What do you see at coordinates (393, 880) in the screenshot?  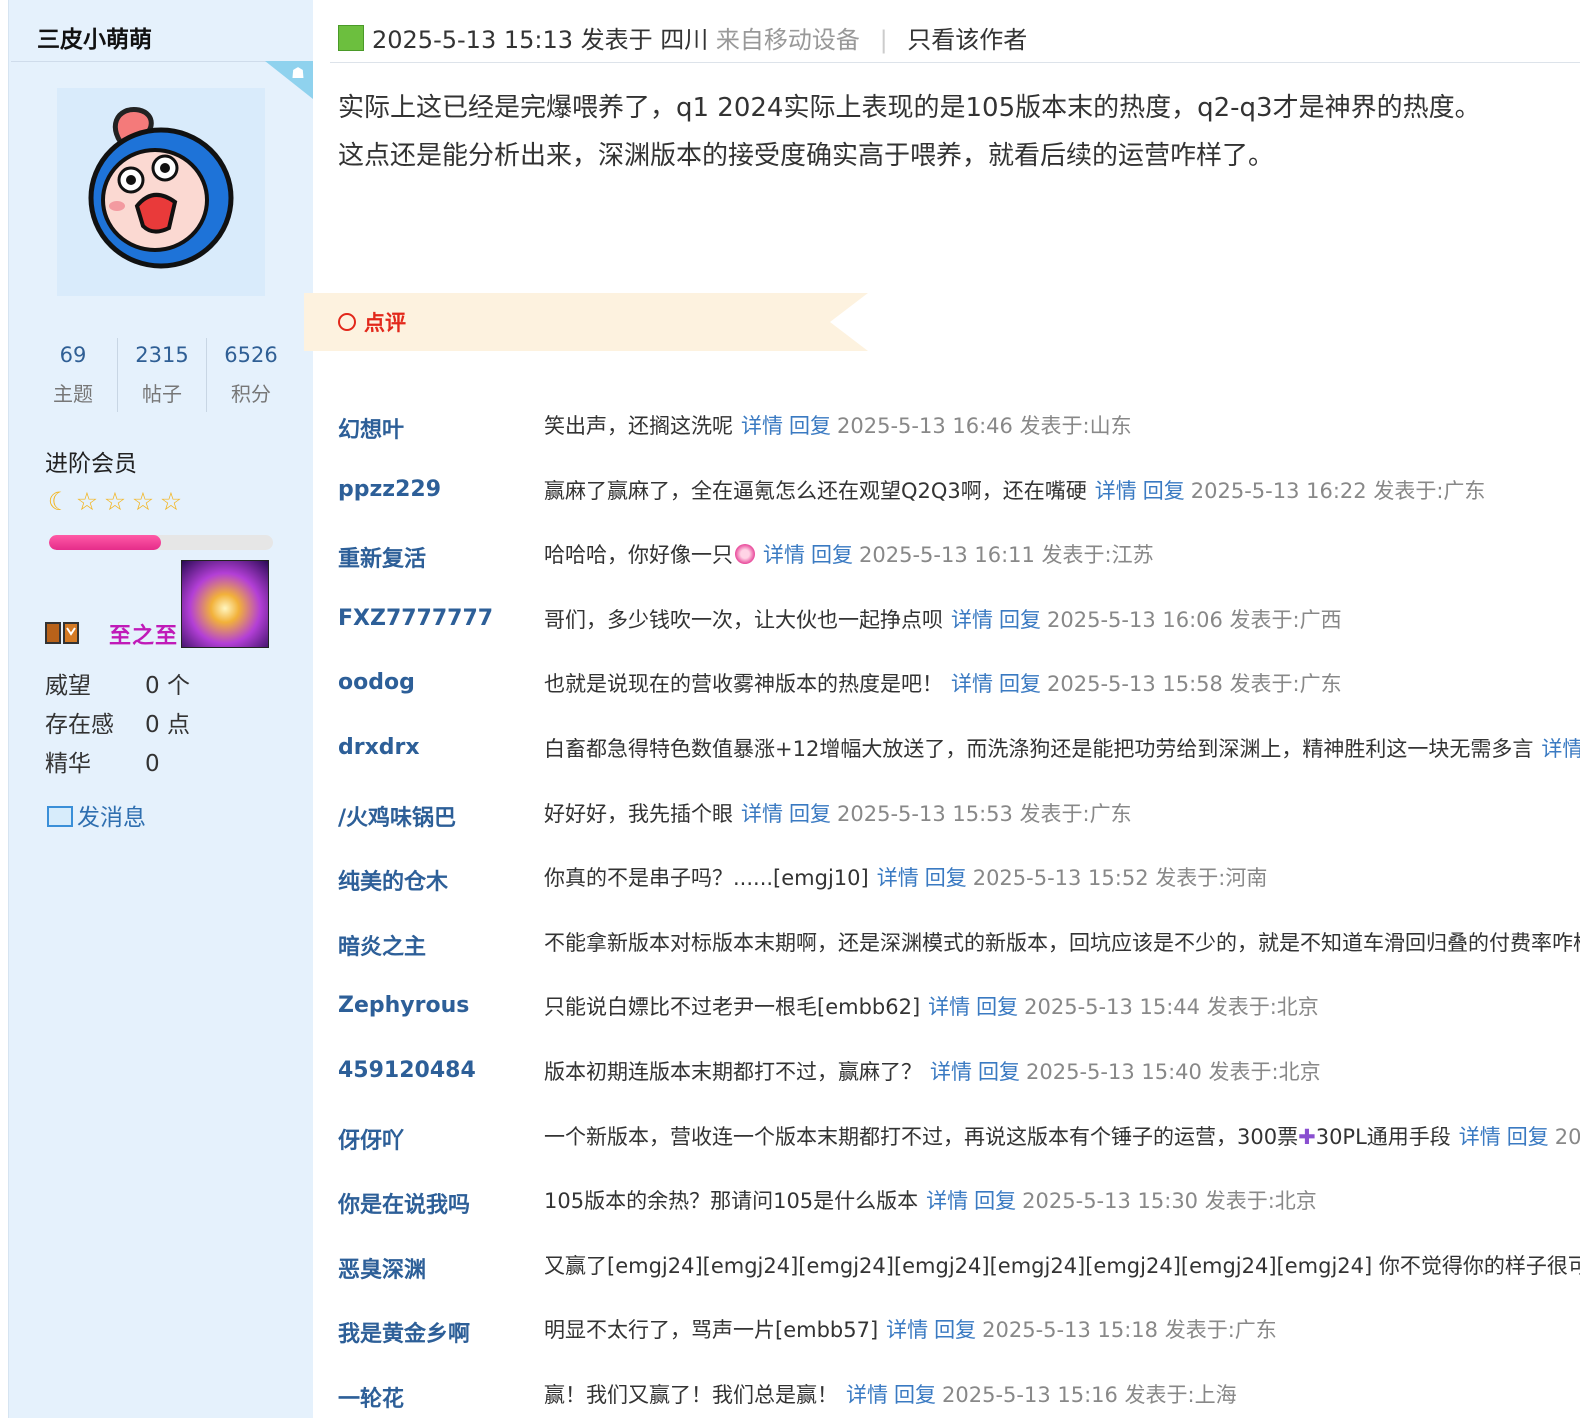 I see `comment-username: 纯美的仓木` at bounding box center [393, 880].